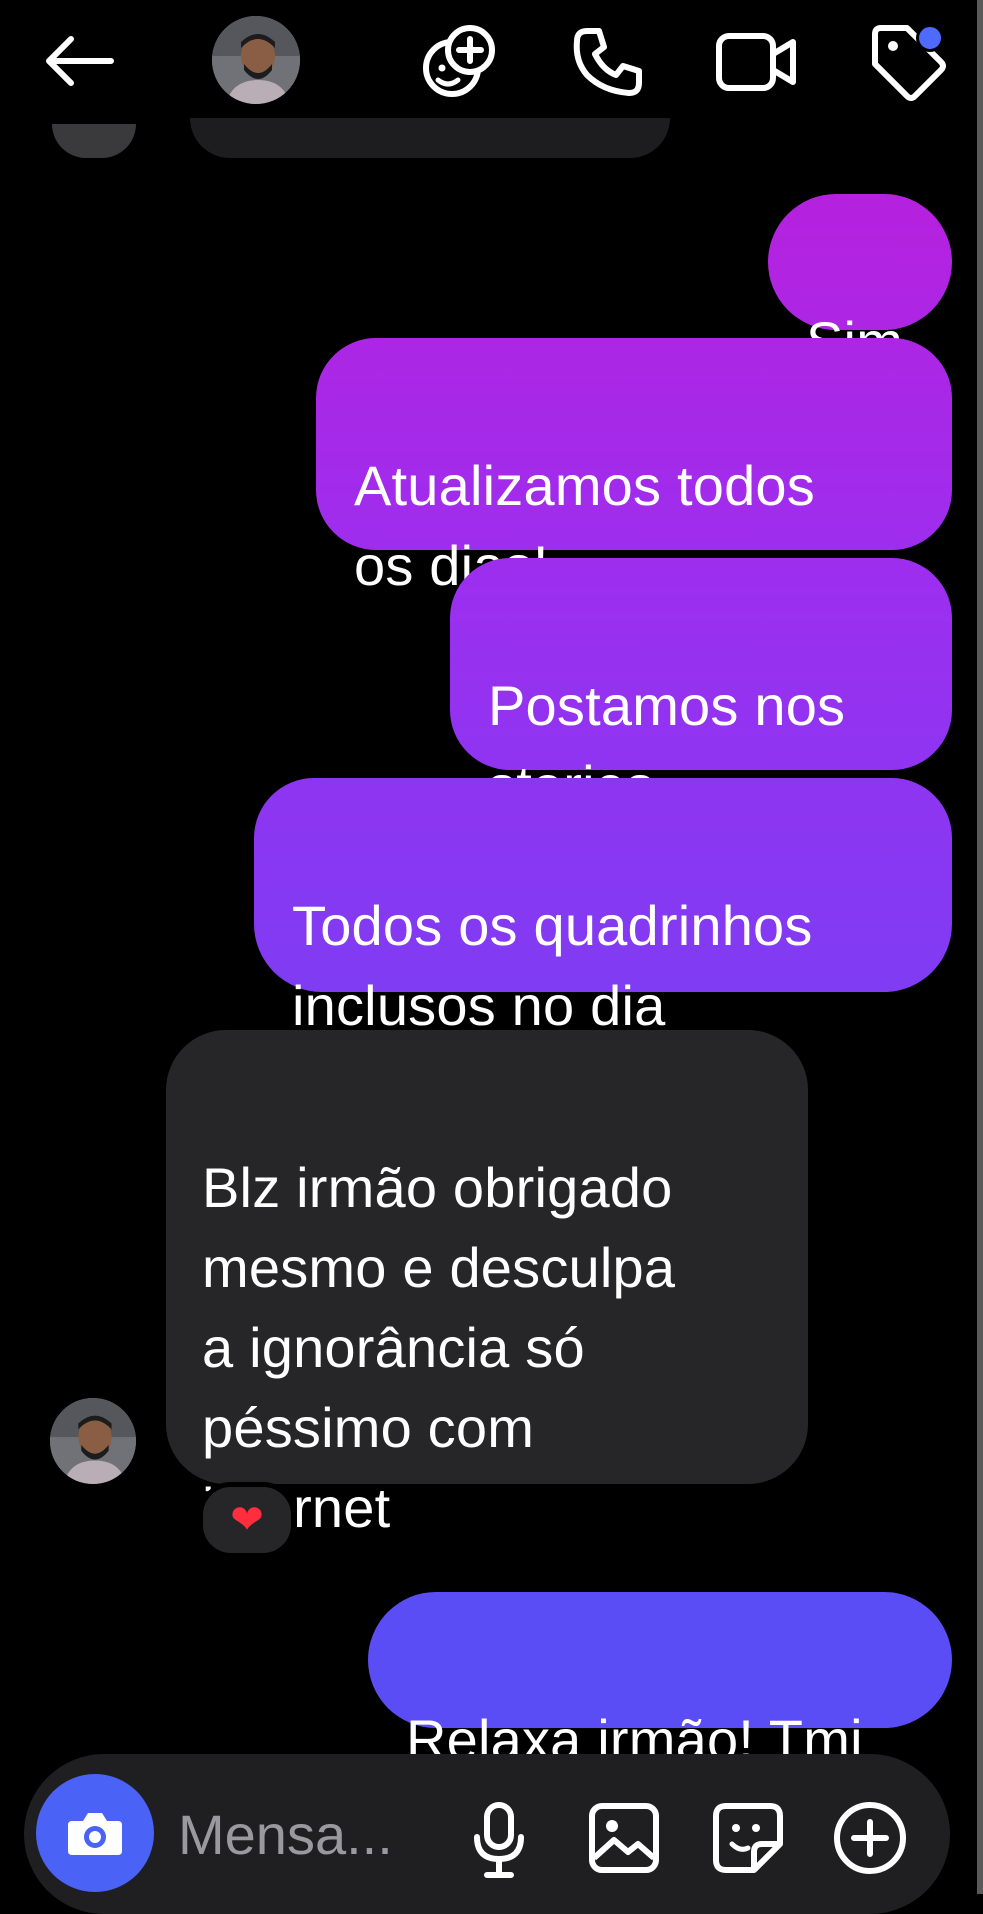 This screenshot has height=1914, width=983. Describe the element at coordinates (860, 283) in the screenshot. I see `message-bubble-outgoing: Sim` at that location.